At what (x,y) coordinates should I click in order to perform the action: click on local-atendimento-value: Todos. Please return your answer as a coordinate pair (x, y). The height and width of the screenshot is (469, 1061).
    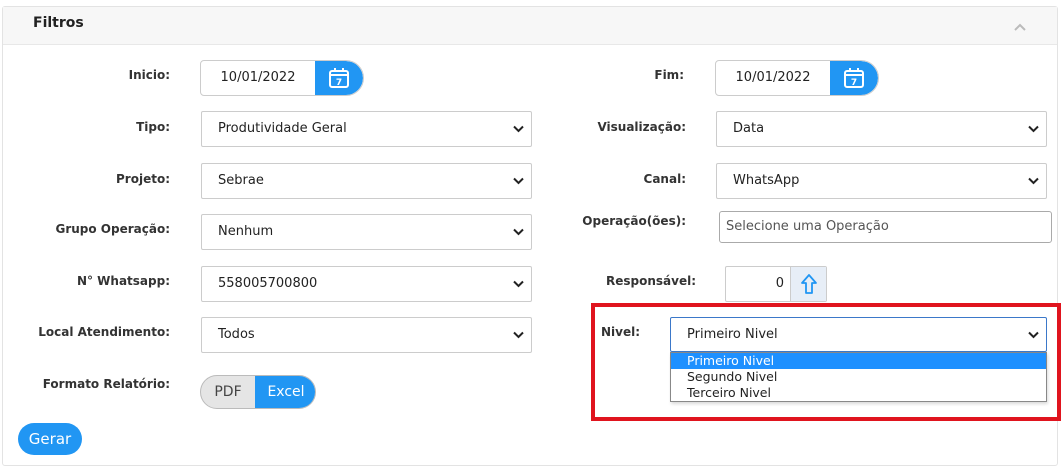
    Looking at the image, I should click on (236, 334).